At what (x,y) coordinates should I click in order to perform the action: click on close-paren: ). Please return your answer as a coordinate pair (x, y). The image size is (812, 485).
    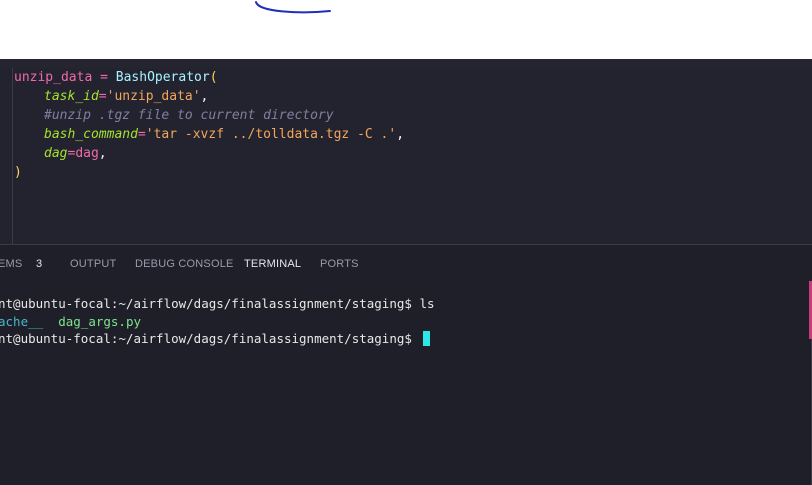
    Looking at the image, I should click on (18, 172).